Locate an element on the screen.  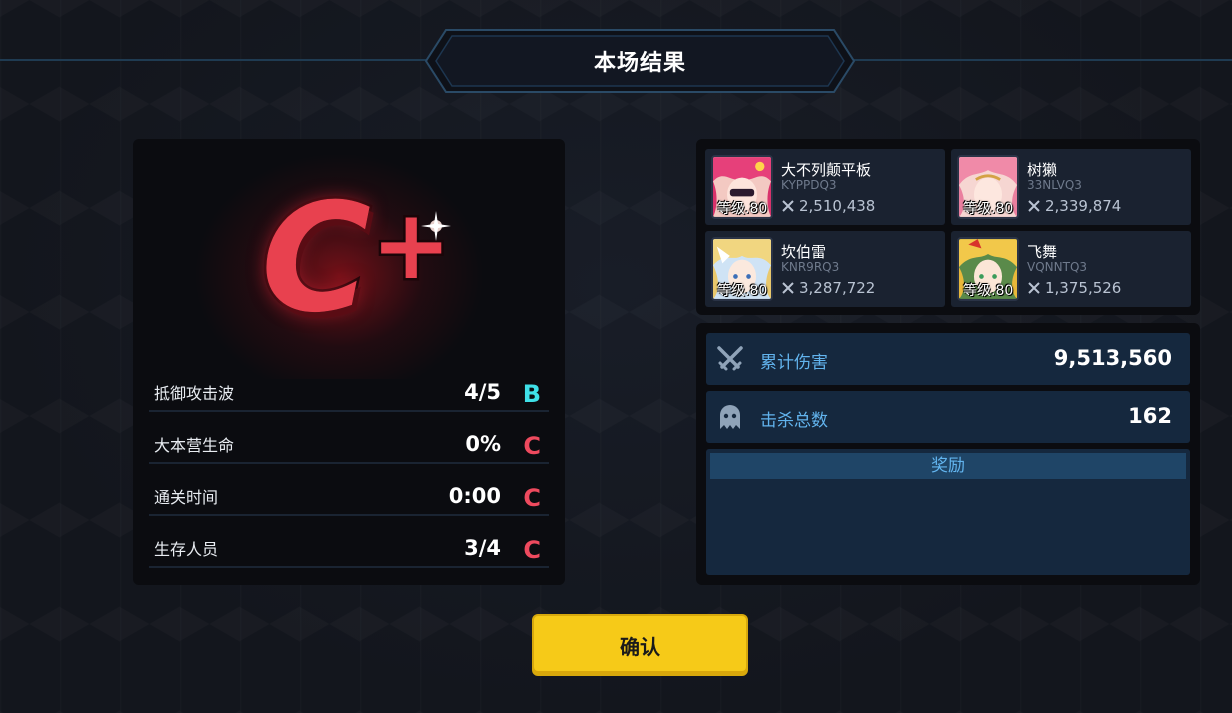
player-id: 33NLVQ3 is located at coordinates (1054, 185).